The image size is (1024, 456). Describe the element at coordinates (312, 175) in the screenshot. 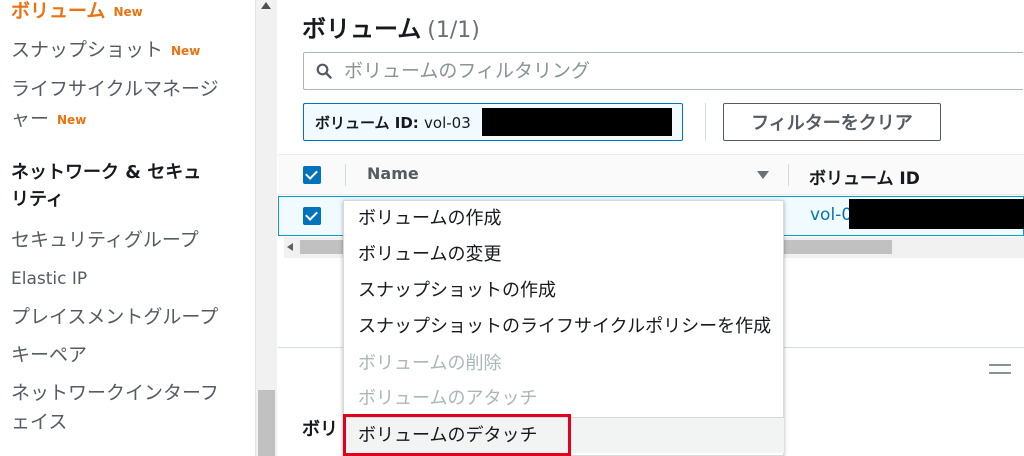

I see `select-all-checkbox-checked-icon` at that location.